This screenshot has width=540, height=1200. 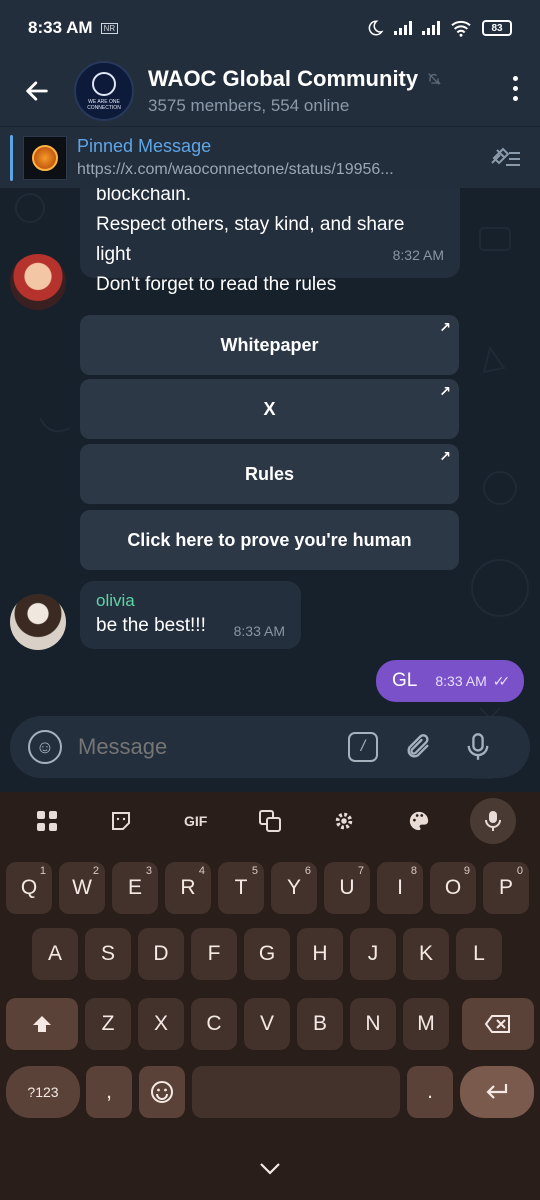 I want to click on avatar-text: WE ARE ONE CONNECTION, so click(x=104, y=104).